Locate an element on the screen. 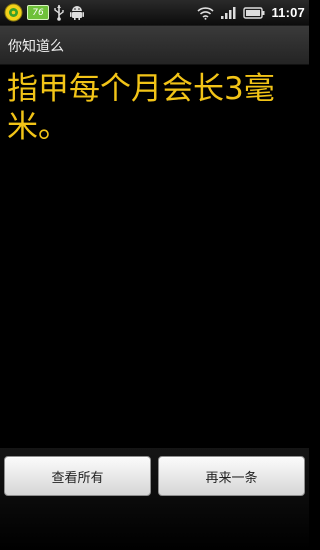 This screenshot has width=320, height=550. usb-icon is located at coordinates (59, 12).